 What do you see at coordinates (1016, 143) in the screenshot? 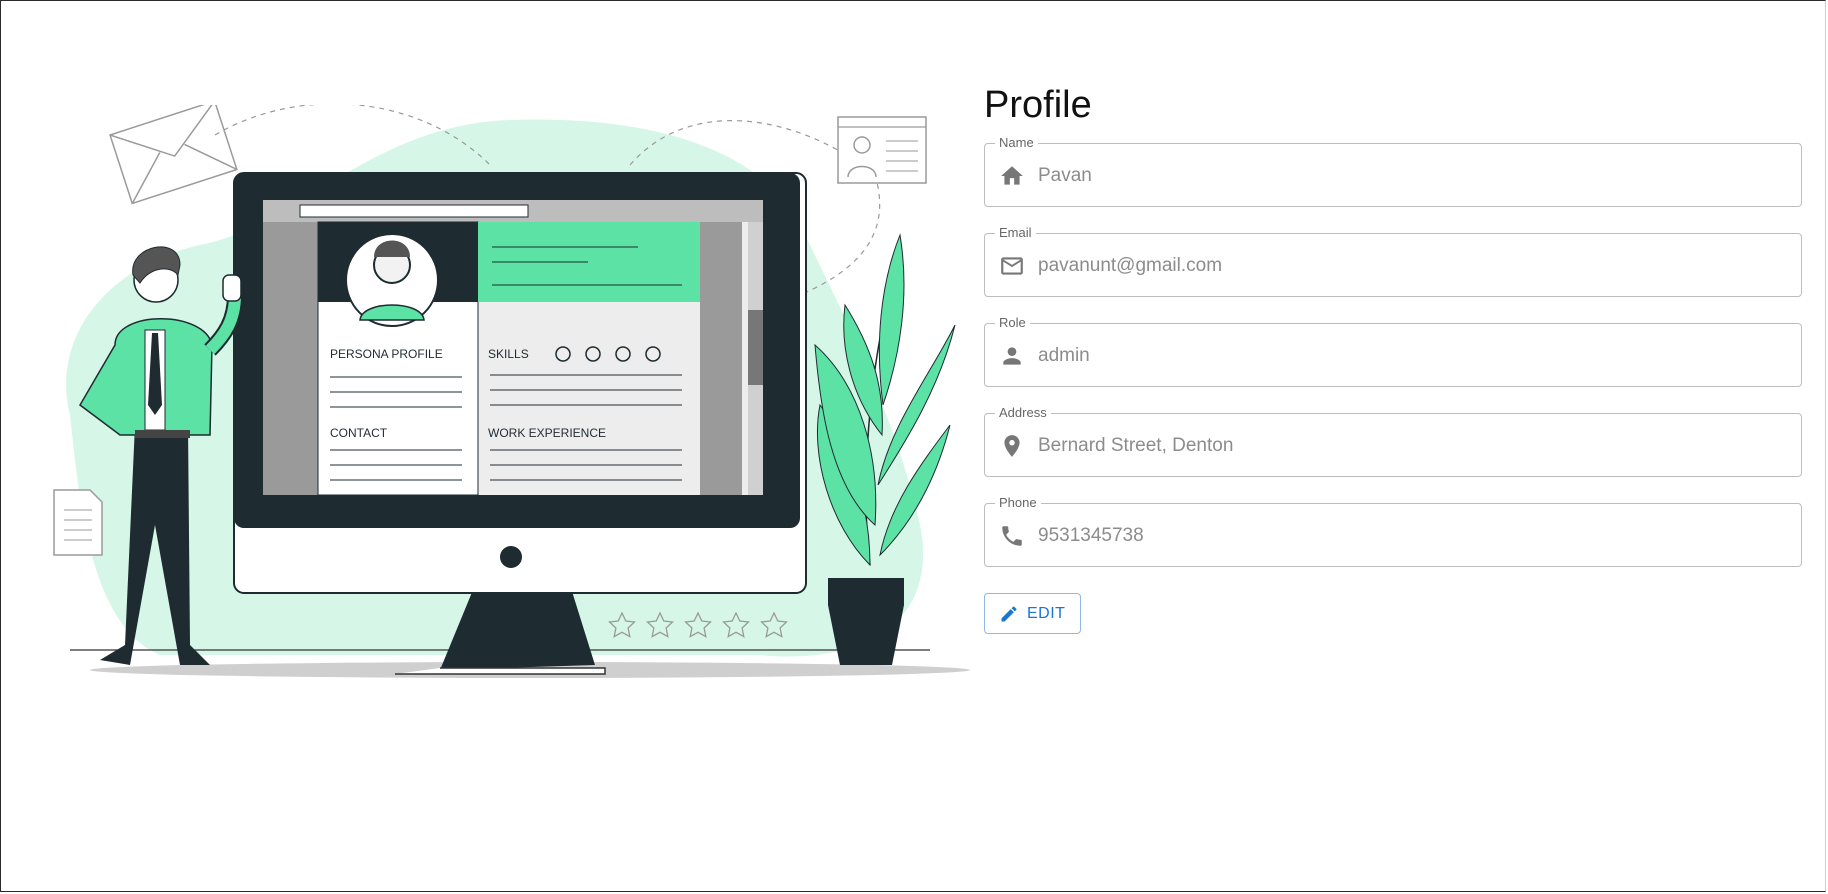
I see `name-field-label: Name` at bounding box center [1016, 143].